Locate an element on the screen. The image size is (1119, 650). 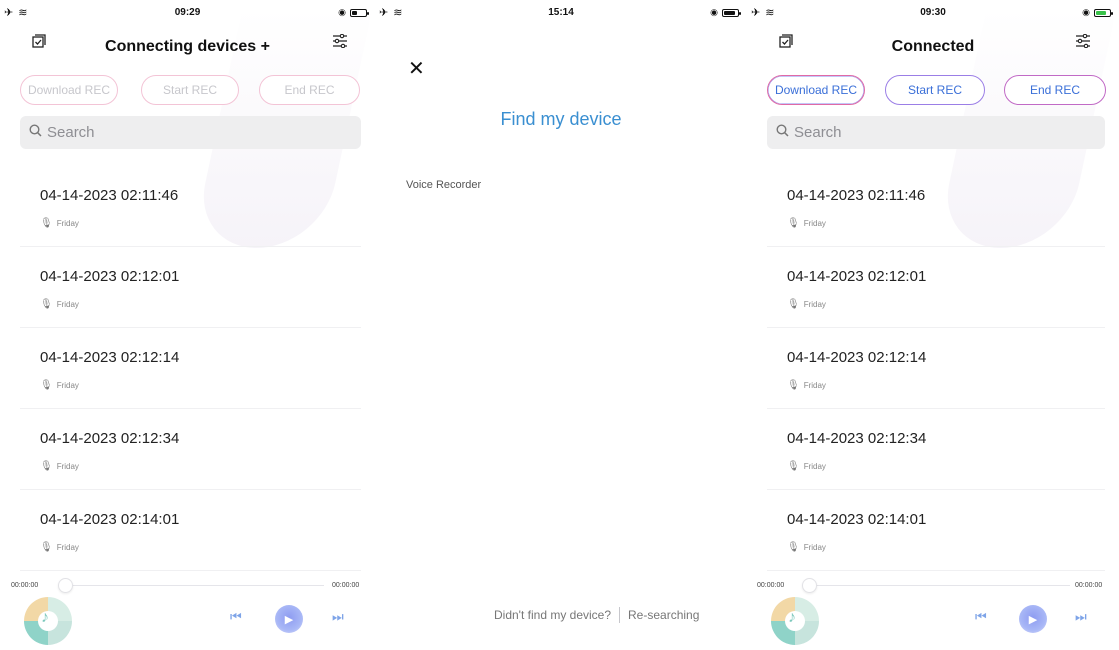
status-time: 09:29 is located at coordinates (187, 12).